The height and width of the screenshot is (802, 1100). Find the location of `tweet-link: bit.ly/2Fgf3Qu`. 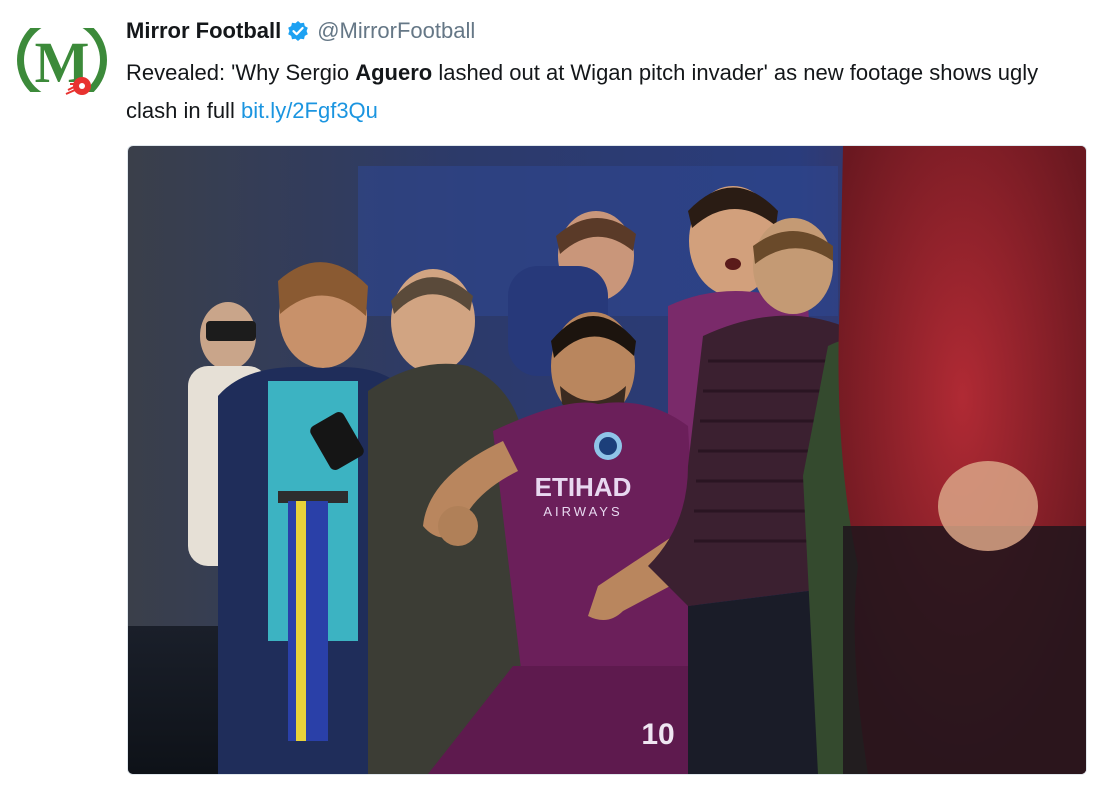

tweet-link: bit.ly/2Fgf3Qu is located at coordinates (309, 110).